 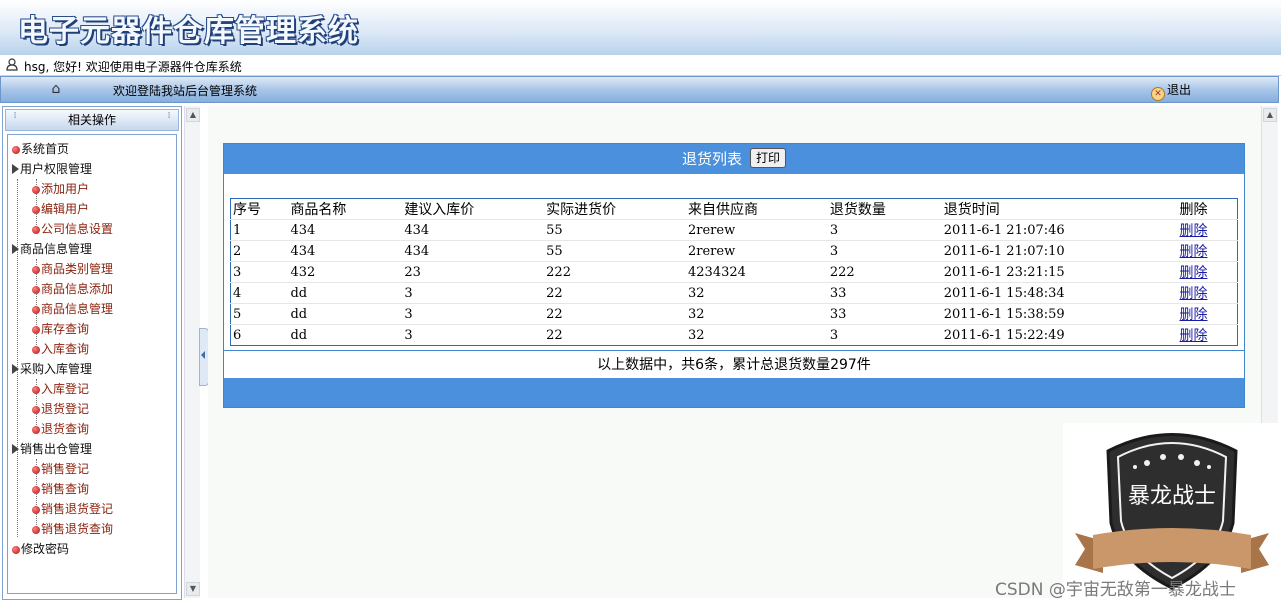 I want to click on sidebar-item: 退货登记, so click(x=60, y=408).